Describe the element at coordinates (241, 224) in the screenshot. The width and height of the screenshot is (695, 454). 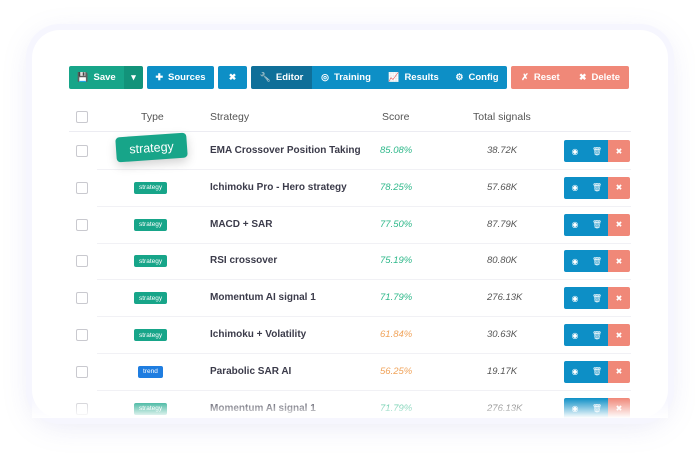
I see `strategy-name: MACD + SAR` at that location.